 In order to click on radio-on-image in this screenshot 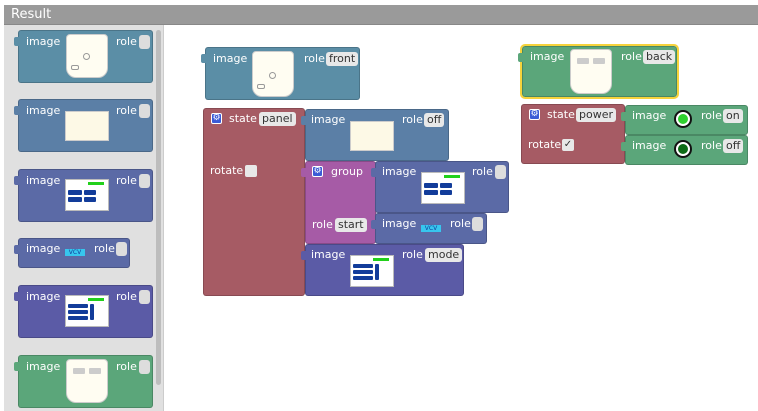, I will do `click(683, 119)`.